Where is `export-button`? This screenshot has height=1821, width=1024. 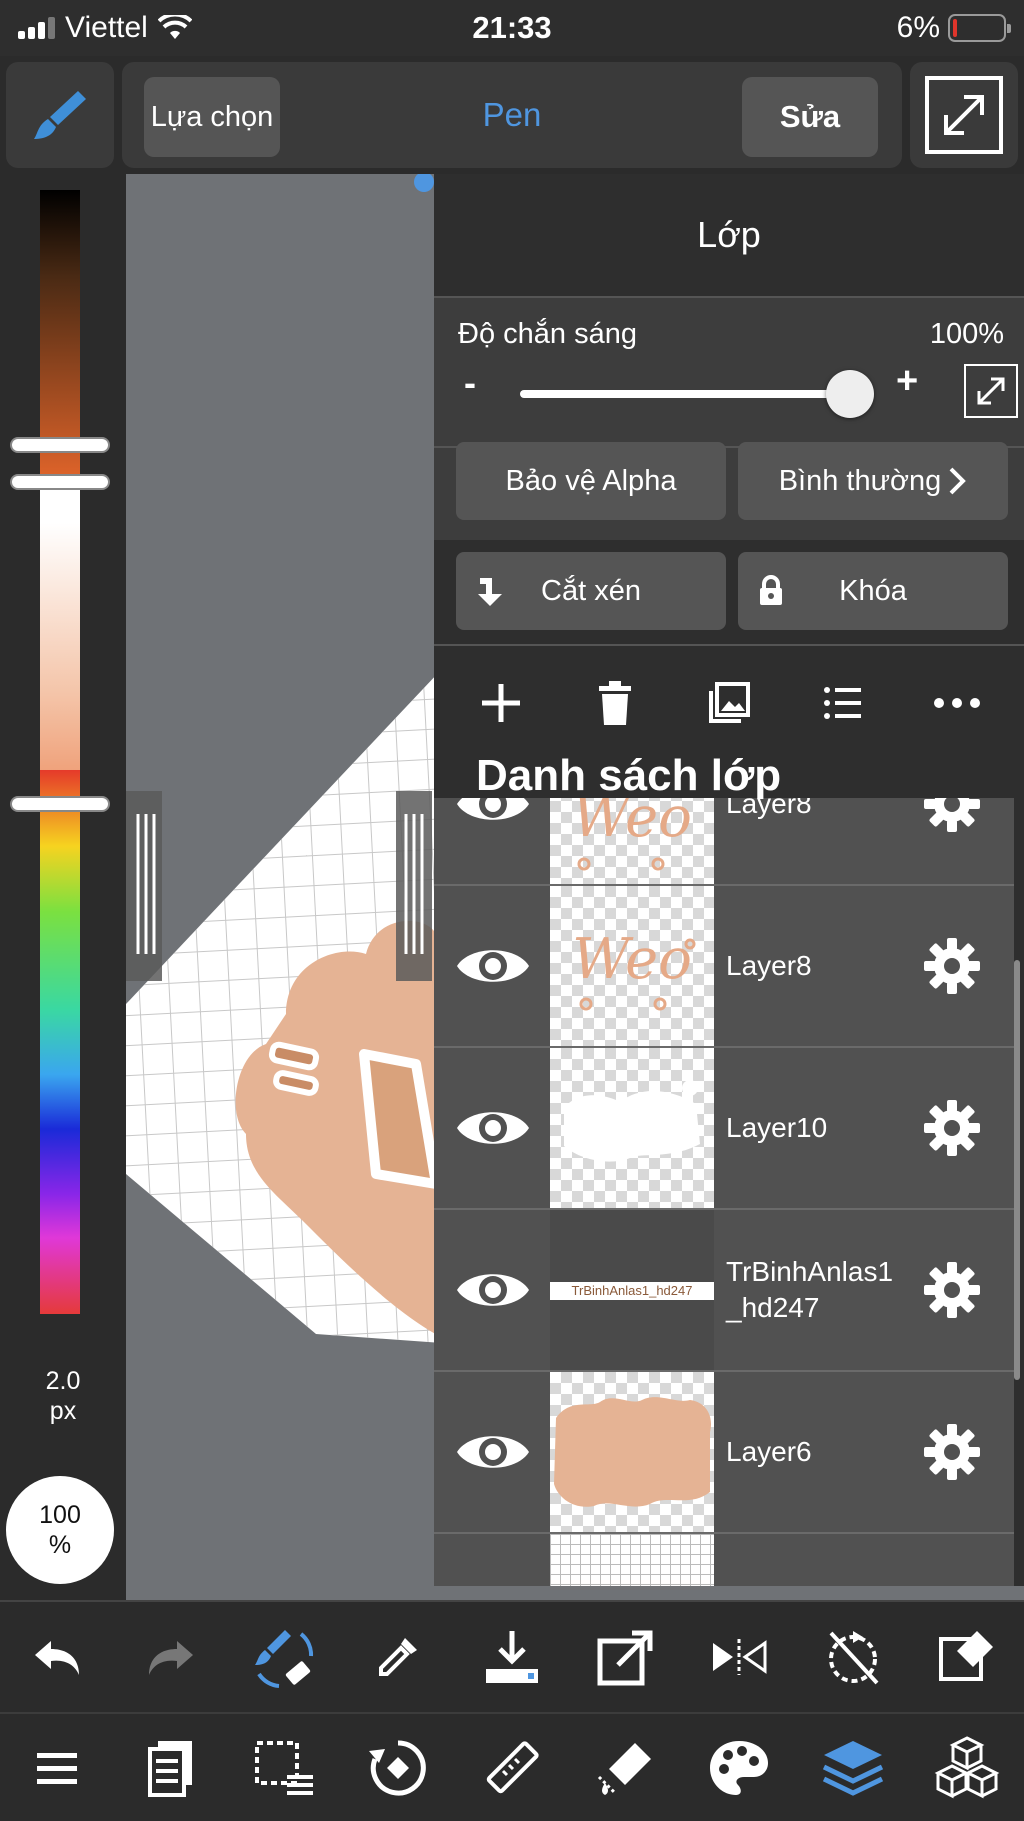
export-button is located at coordinates (626, 1657).